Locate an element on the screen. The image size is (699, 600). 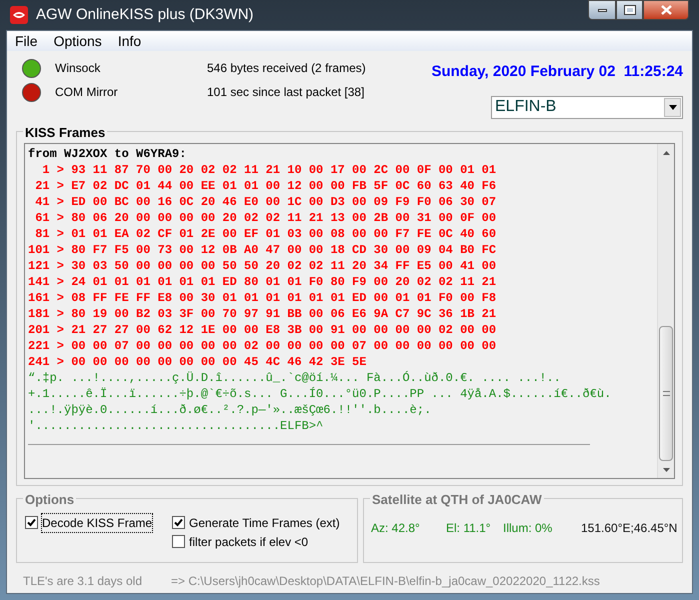
window-title: AGW OnlineKISS plus (DK3WN) is located at coordinates (145, 14).